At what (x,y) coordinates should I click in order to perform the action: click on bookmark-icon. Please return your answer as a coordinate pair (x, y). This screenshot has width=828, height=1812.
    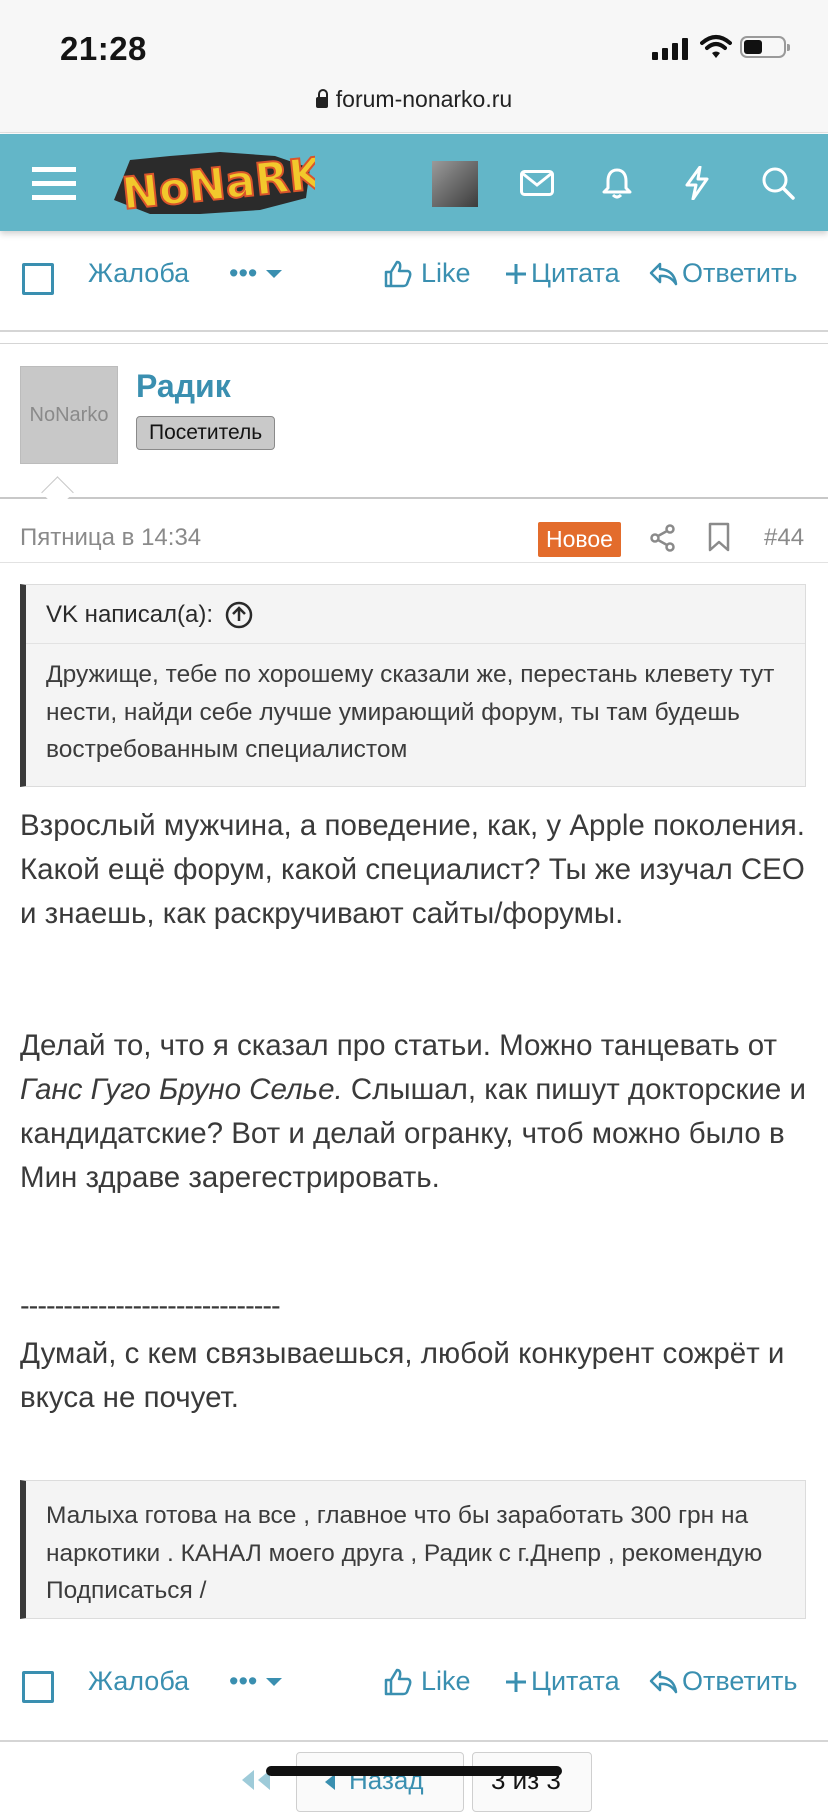
    Looking at the image, I should click on (719, 537).